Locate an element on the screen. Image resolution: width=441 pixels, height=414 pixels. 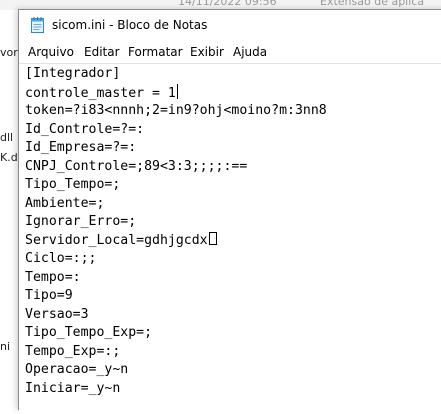
editor-line-text: Id_Empresa=?=: is located at coordinates (81, 147).